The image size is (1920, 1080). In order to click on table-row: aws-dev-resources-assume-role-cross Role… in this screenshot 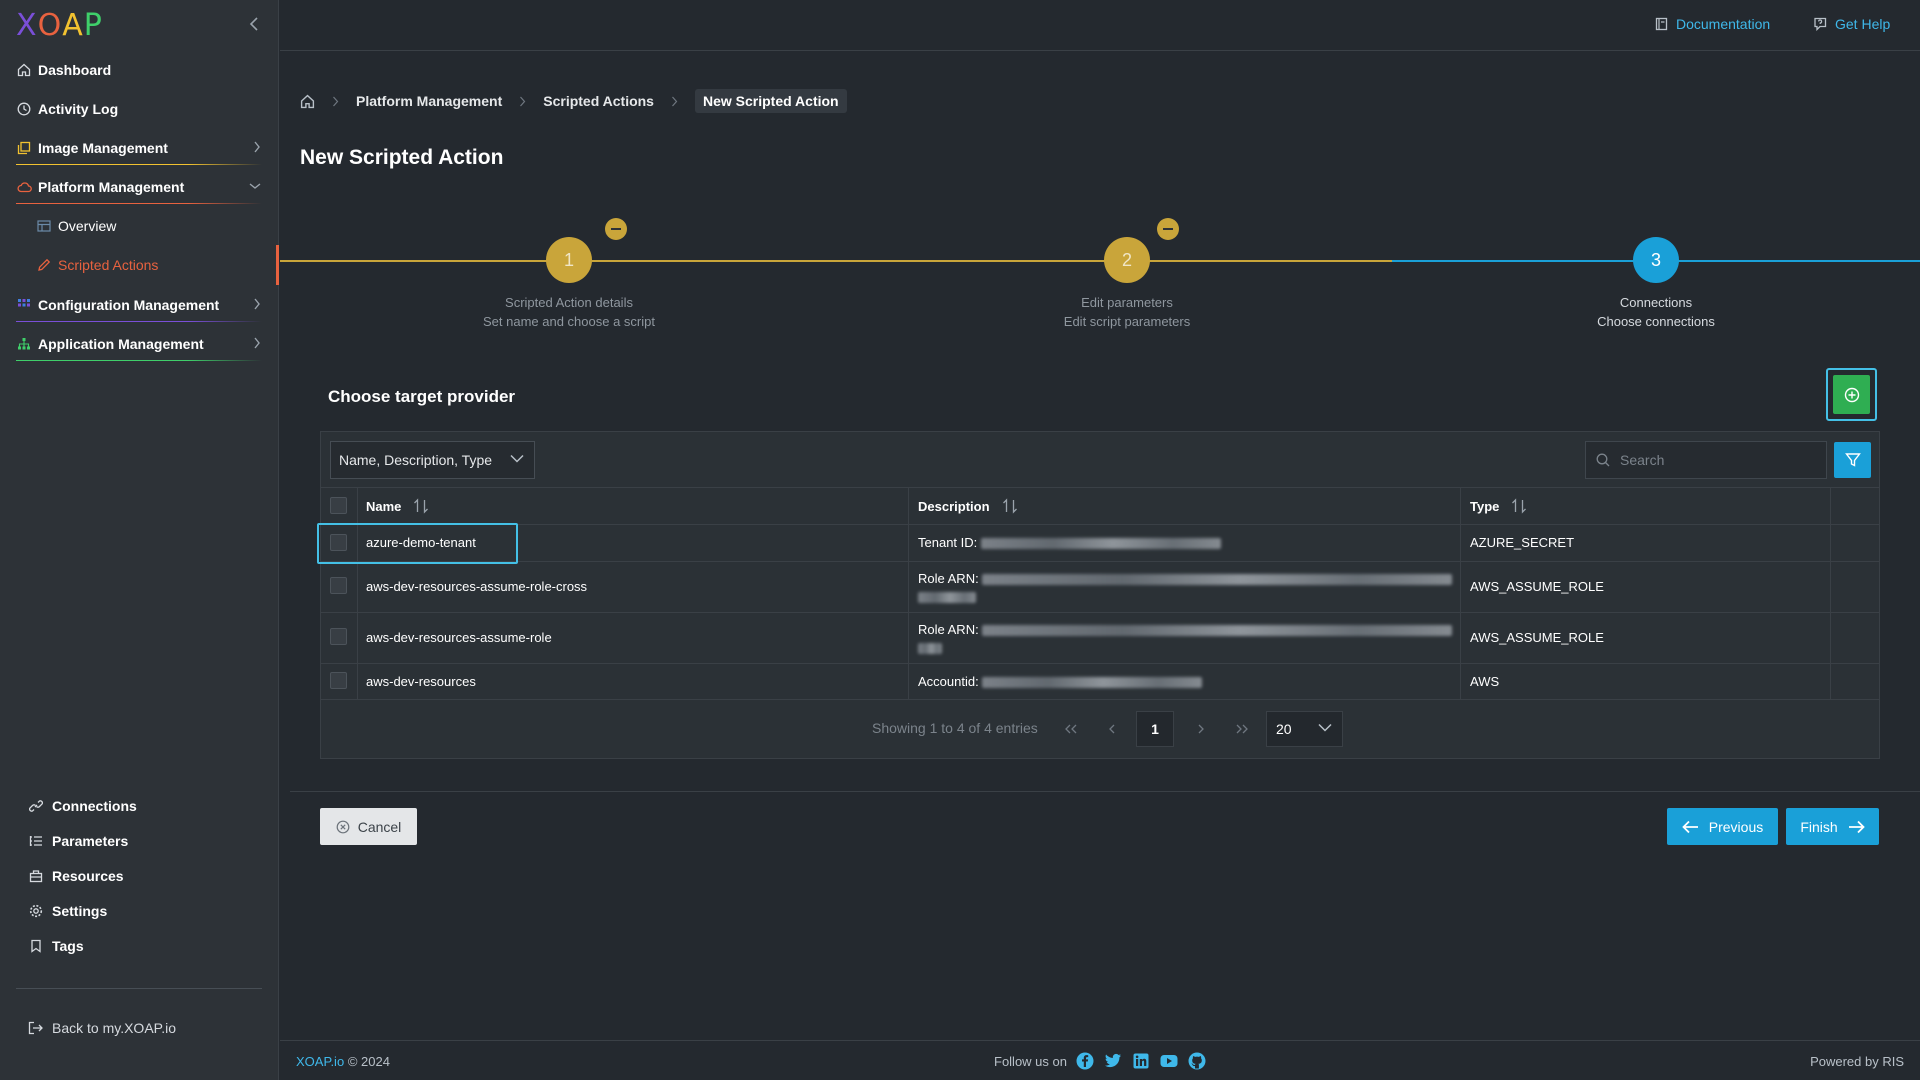, I will do `click(1100, 587)`.